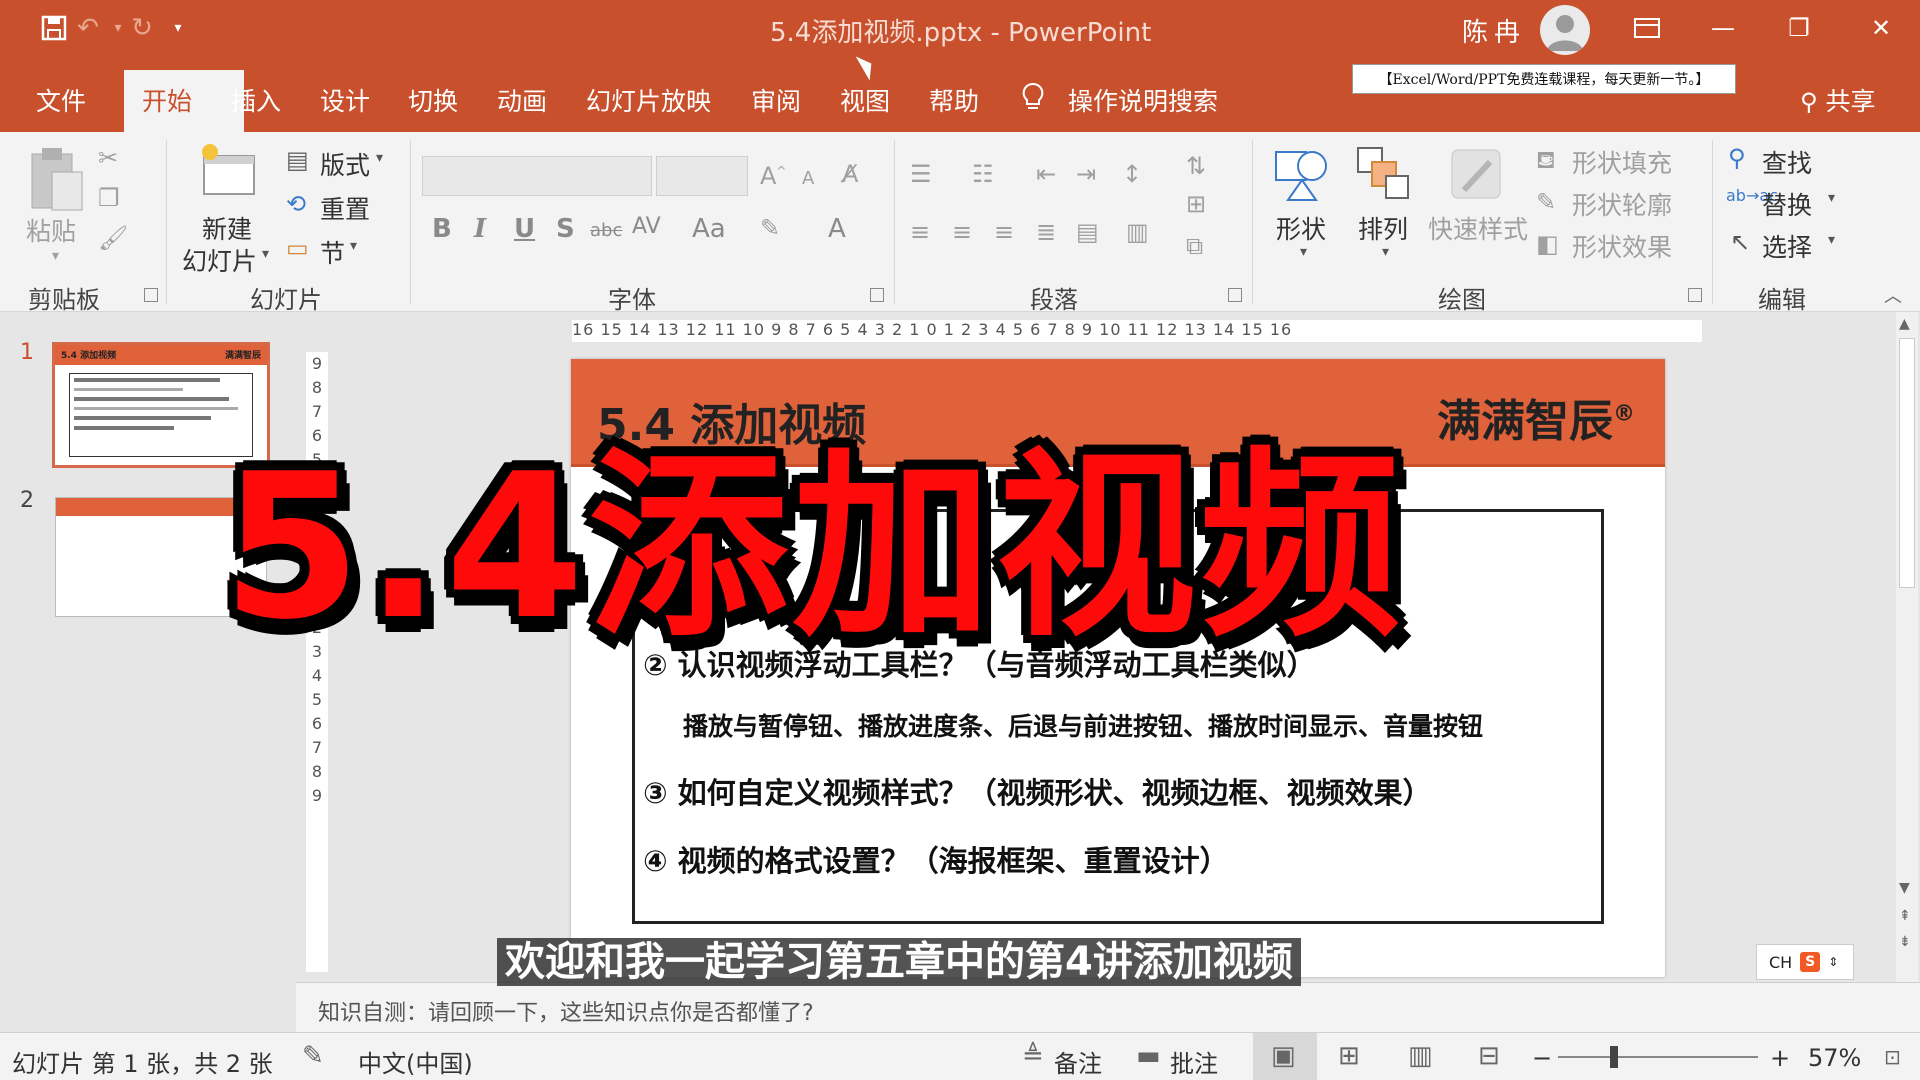  Describe the element at coordinates (1695, 295) in the screenshot. I see `drawing-launcher-icon` at that location.